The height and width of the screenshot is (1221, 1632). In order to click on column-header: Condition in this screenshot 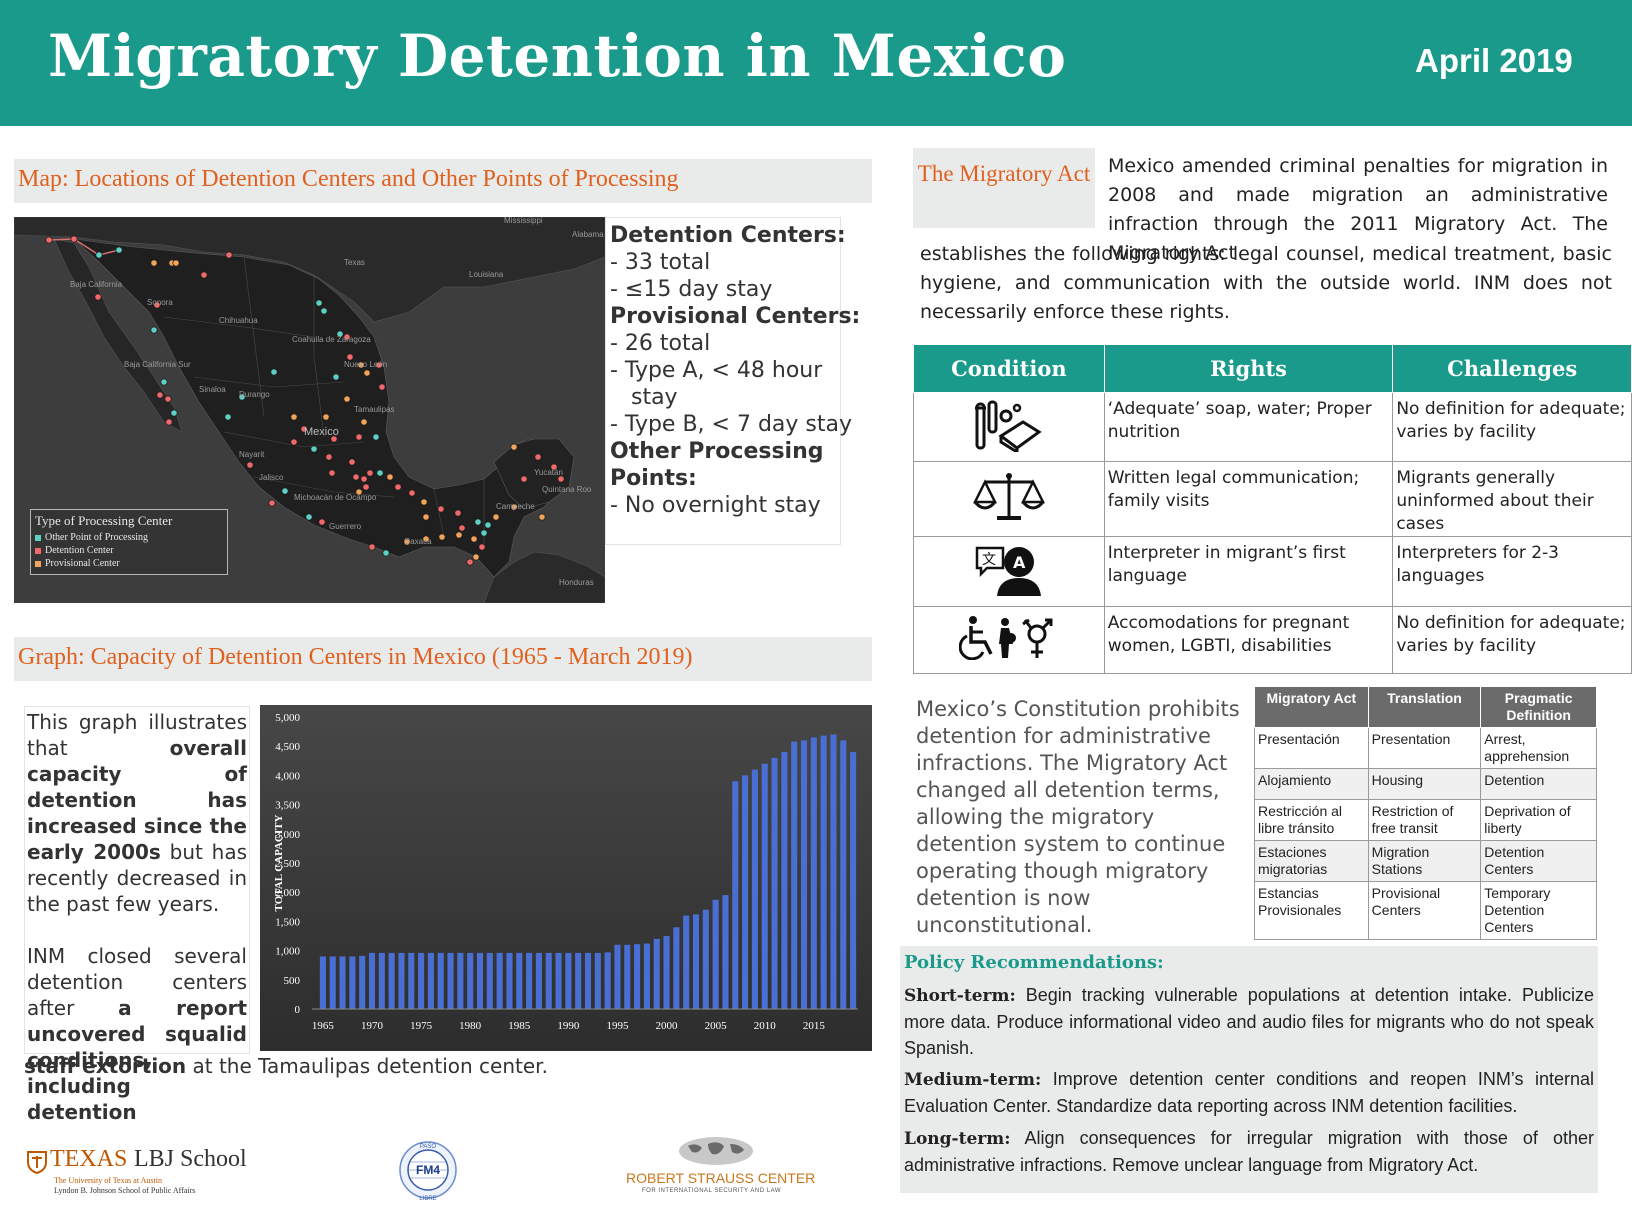, I will do `click(1009, 368)`.